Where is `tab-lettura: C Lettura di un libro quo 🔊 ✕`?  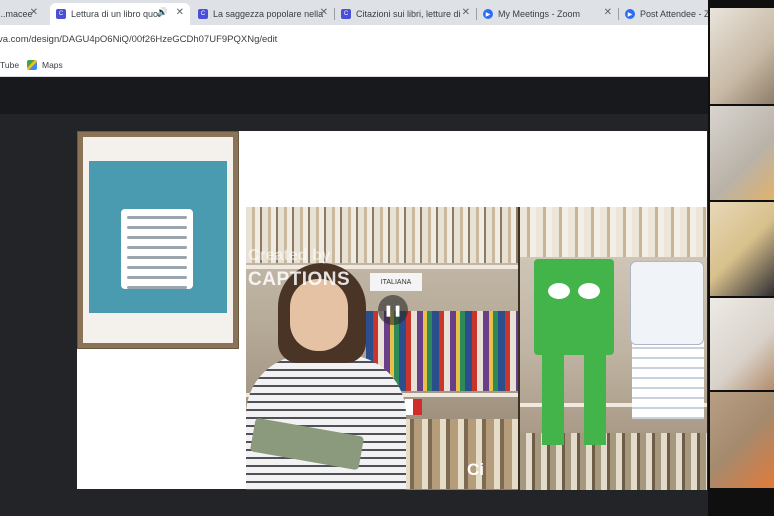 tab-lettura: C Lettura di un libro quo 🔊 ✕ is located at coordinates (120, 14).